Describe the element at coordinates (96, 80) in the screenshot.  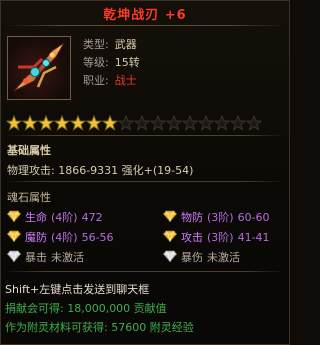
I see `class-label: 职业:` at that location.